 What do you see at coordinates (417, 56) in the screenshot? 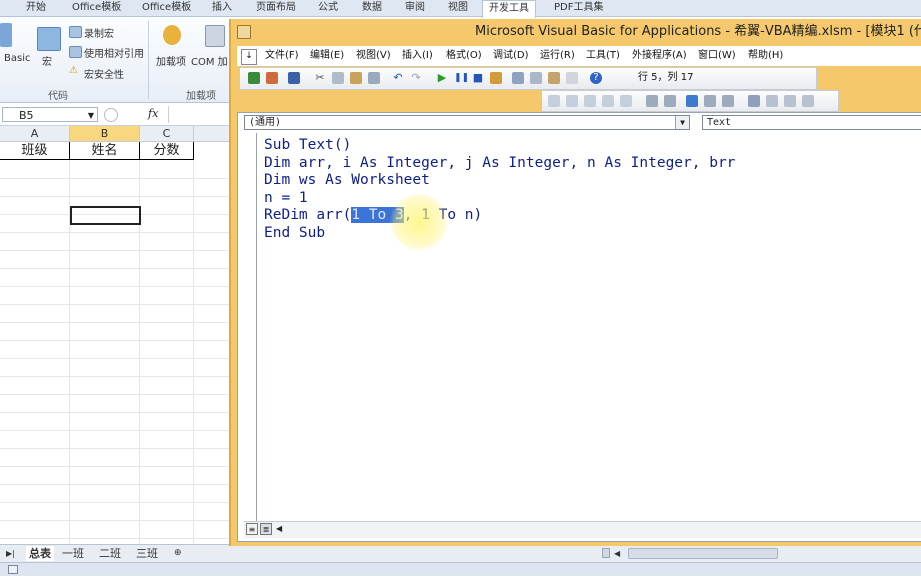
I see `menu-insert: 插入(I)` at bounding box center [417, 56].